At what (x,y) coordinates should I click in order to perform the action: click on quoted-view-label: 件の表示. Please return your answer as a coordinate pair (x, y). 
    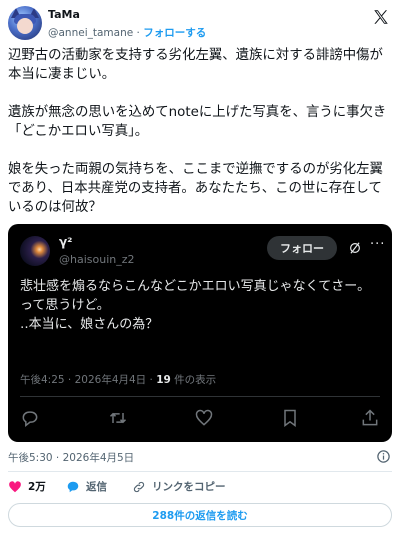
    Looking at the image, I should click on (193, 380).